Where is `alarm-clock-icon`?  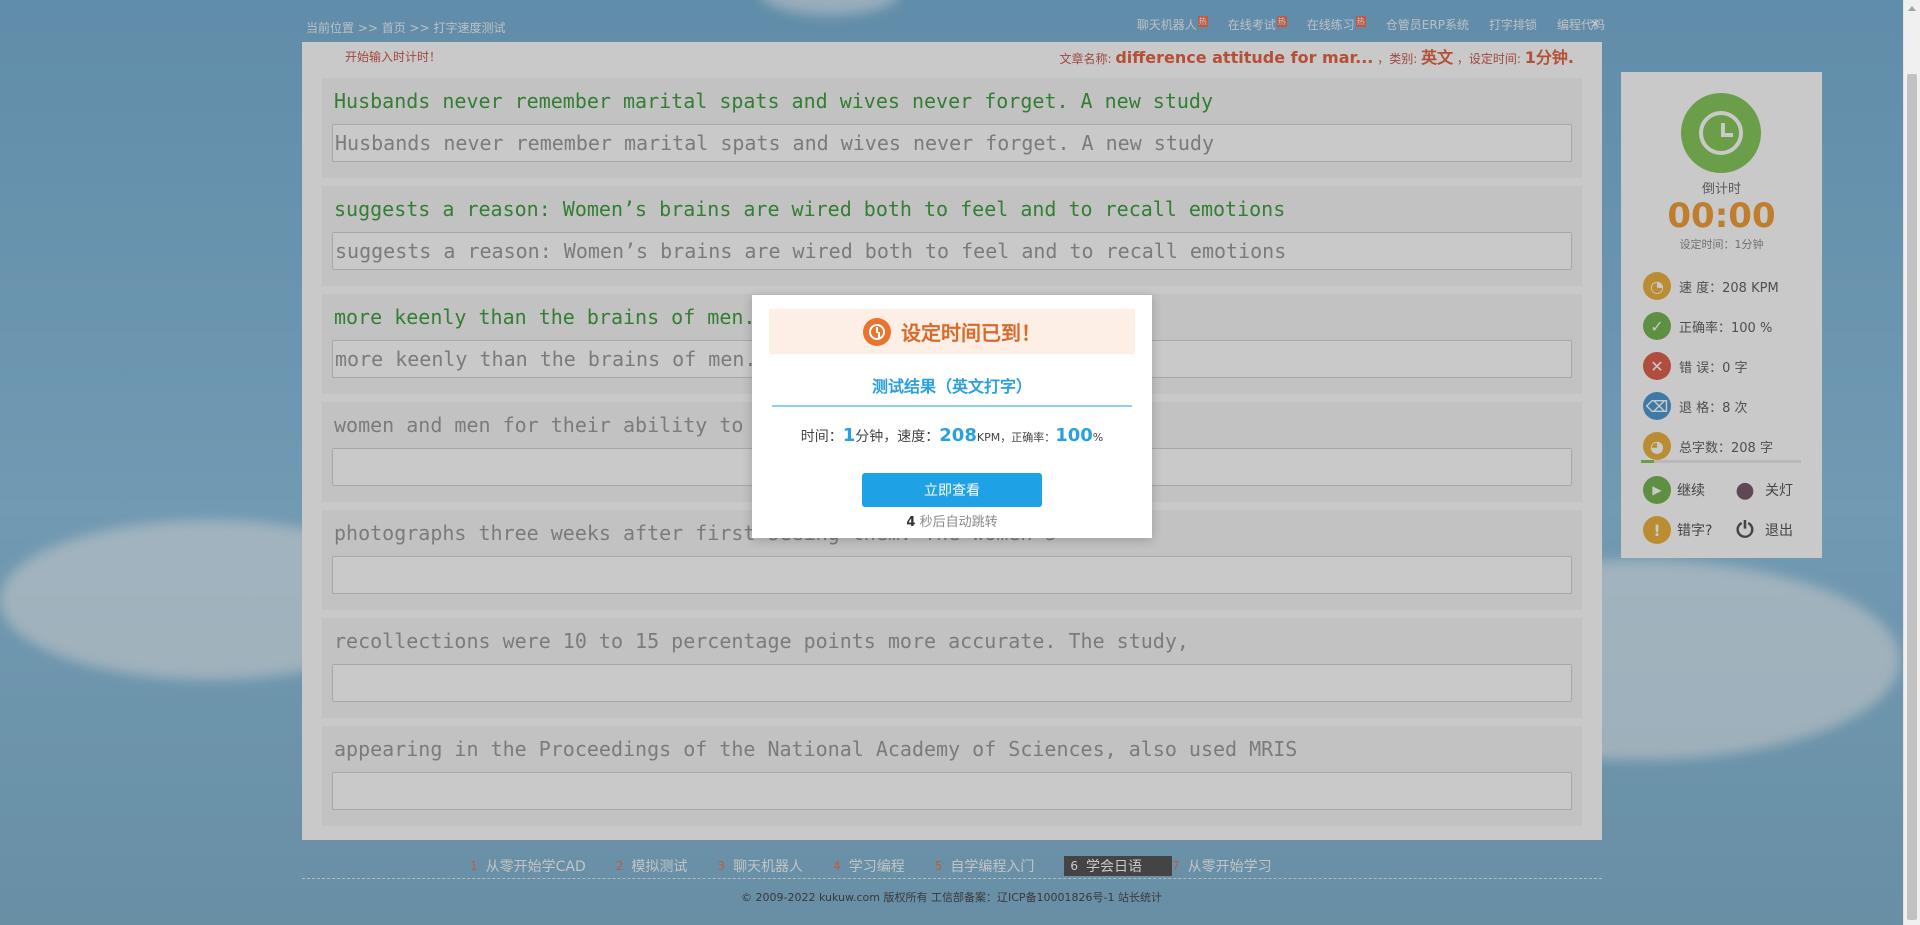
alarm-clock-icon is located at coordinates (877, 331).